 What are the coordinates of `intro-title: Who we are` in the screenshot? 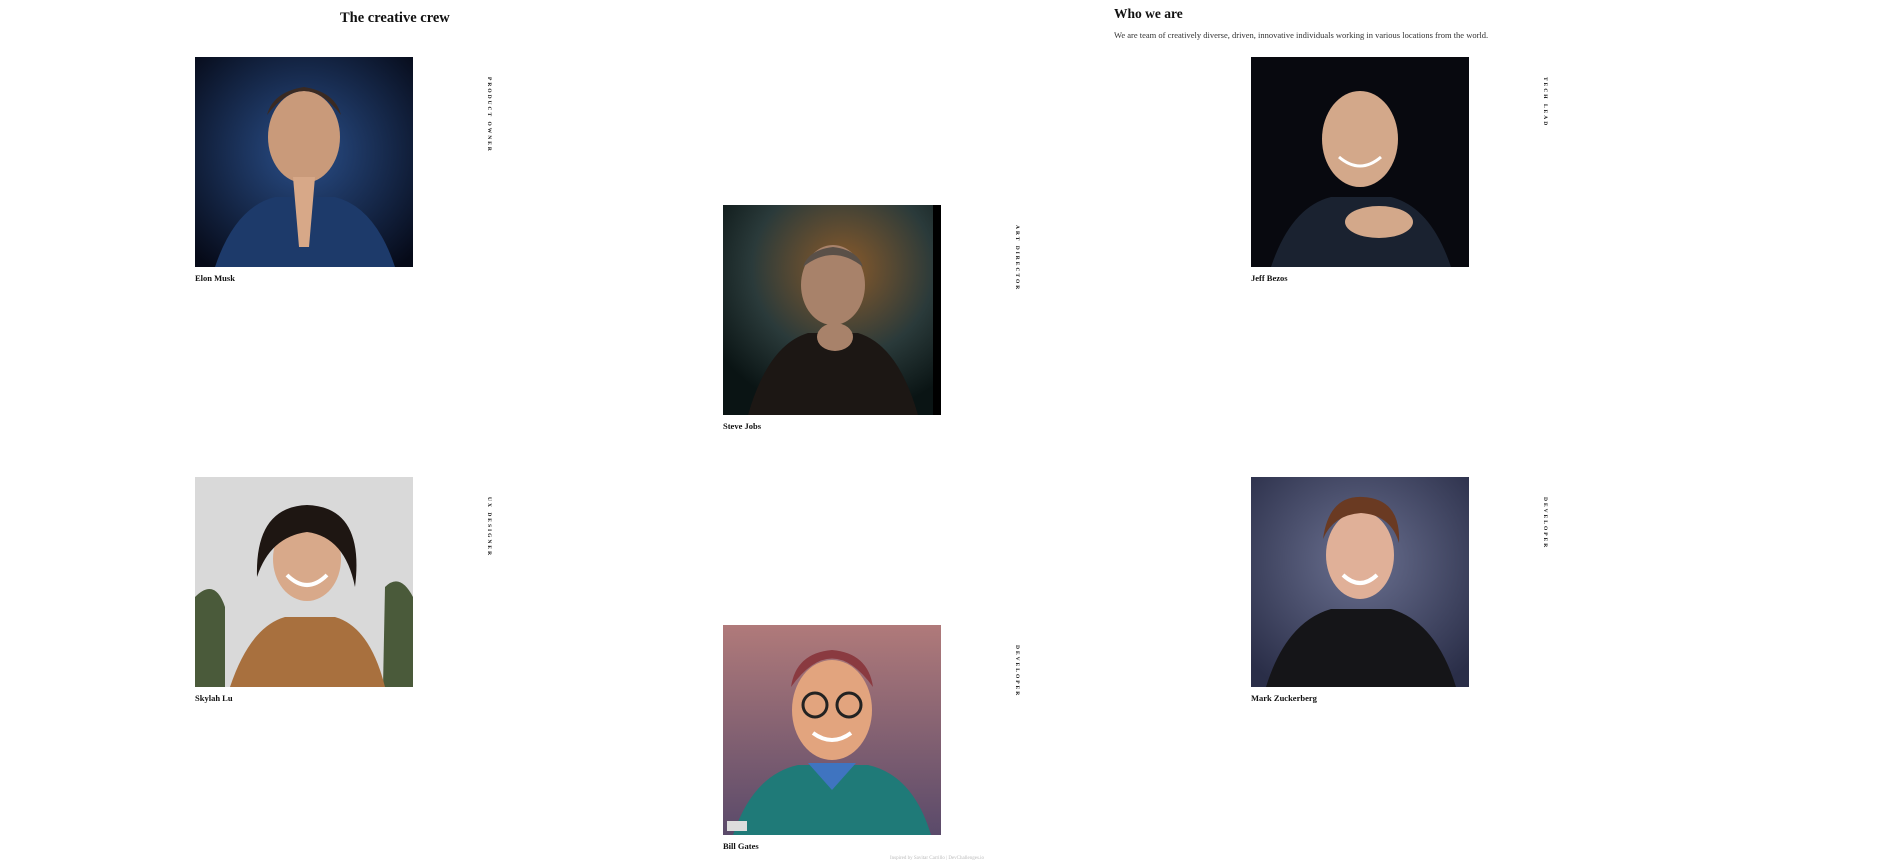 It's located at (1148, 13).